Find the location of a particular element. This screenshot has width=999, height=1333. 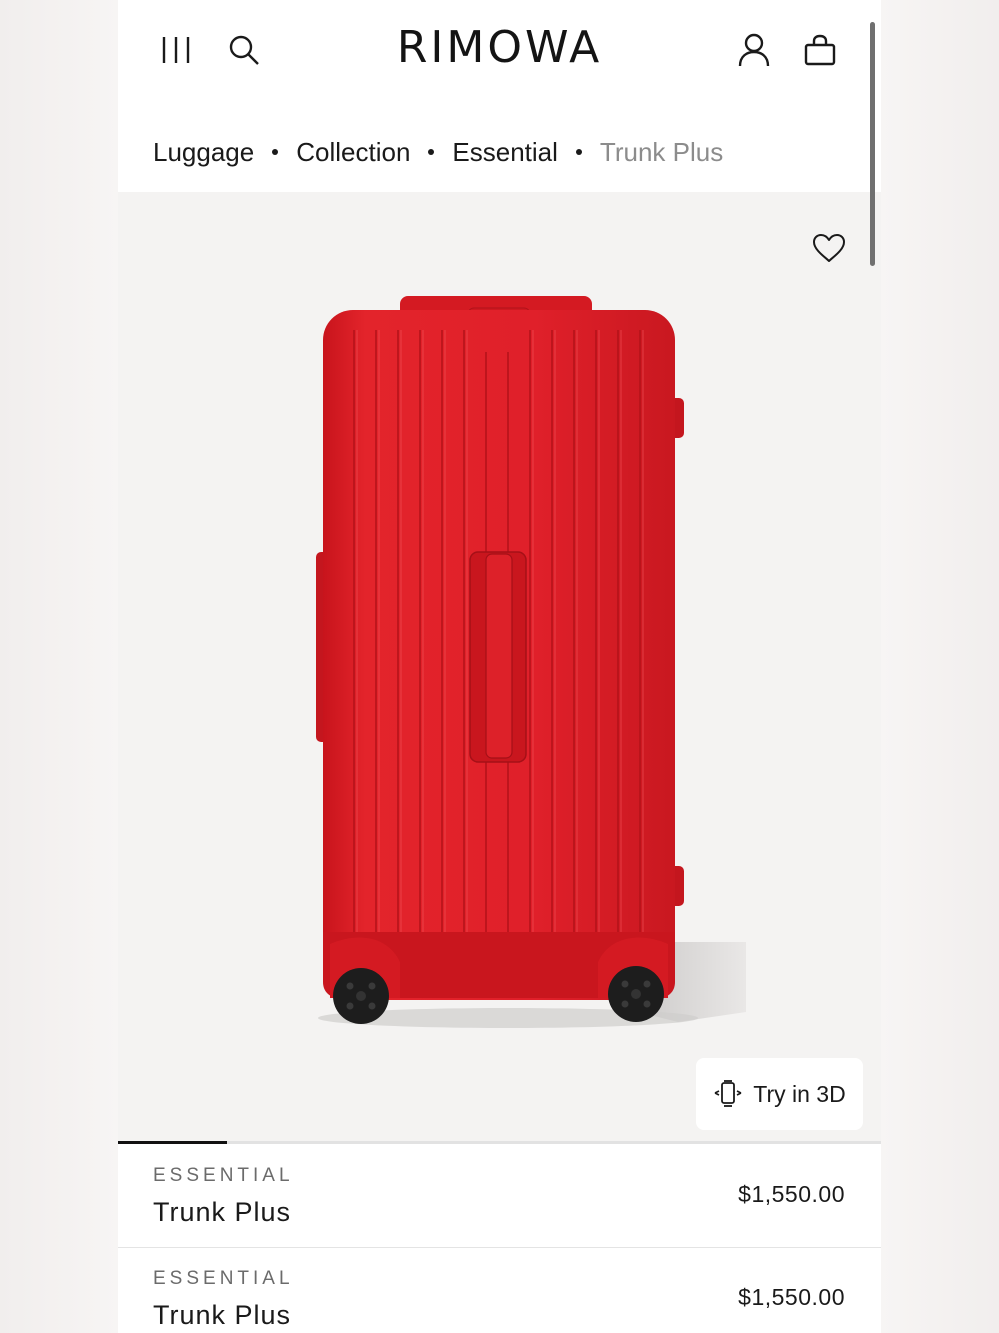

wheel-left is located at coordinates (361, 996).